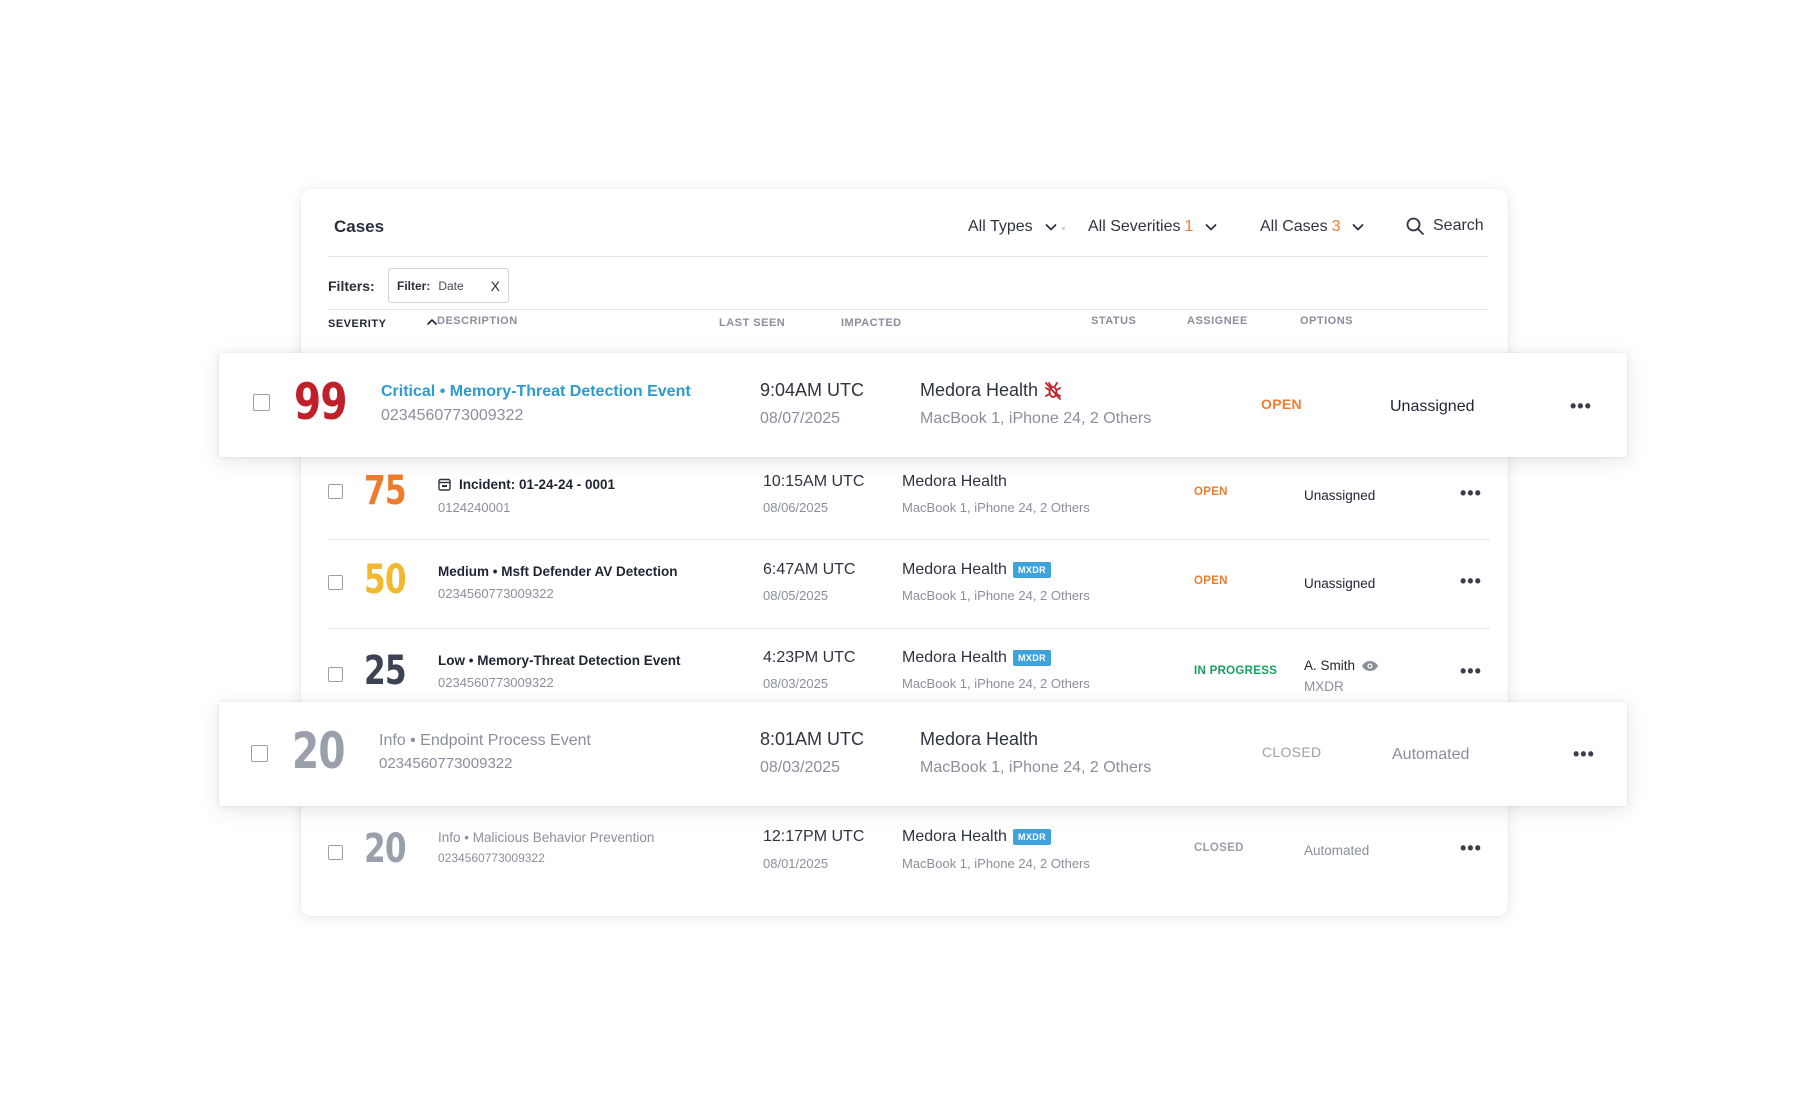 This screenshot has width=1800, height=1100. Describe the element at coordinates (800, 418) in the screenshot. I see `last-seen-date: 08/07/2025` at that location.